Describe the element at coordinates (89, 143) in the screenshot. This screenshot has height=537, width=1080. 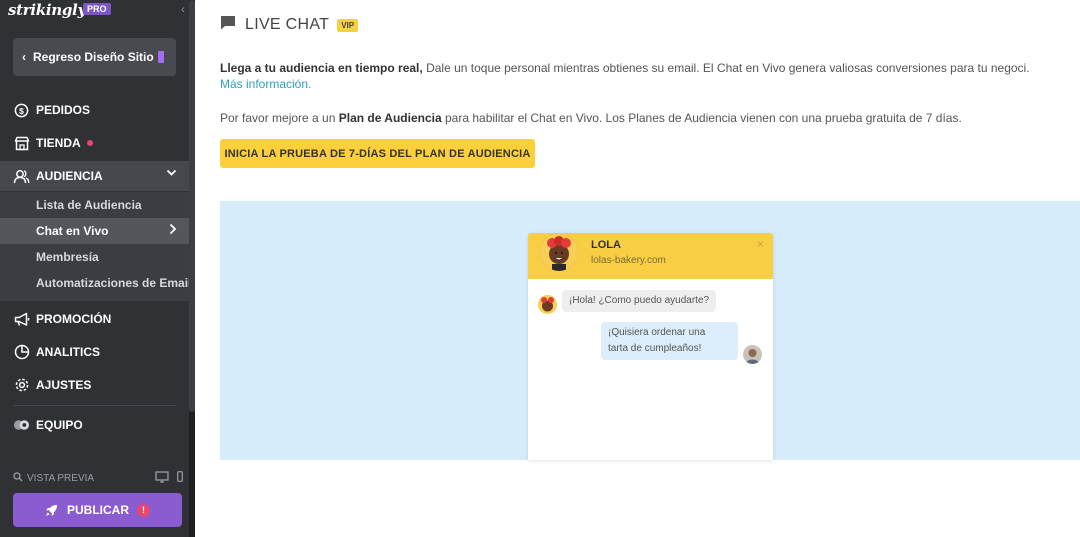
I see `notification-dot` at that location.